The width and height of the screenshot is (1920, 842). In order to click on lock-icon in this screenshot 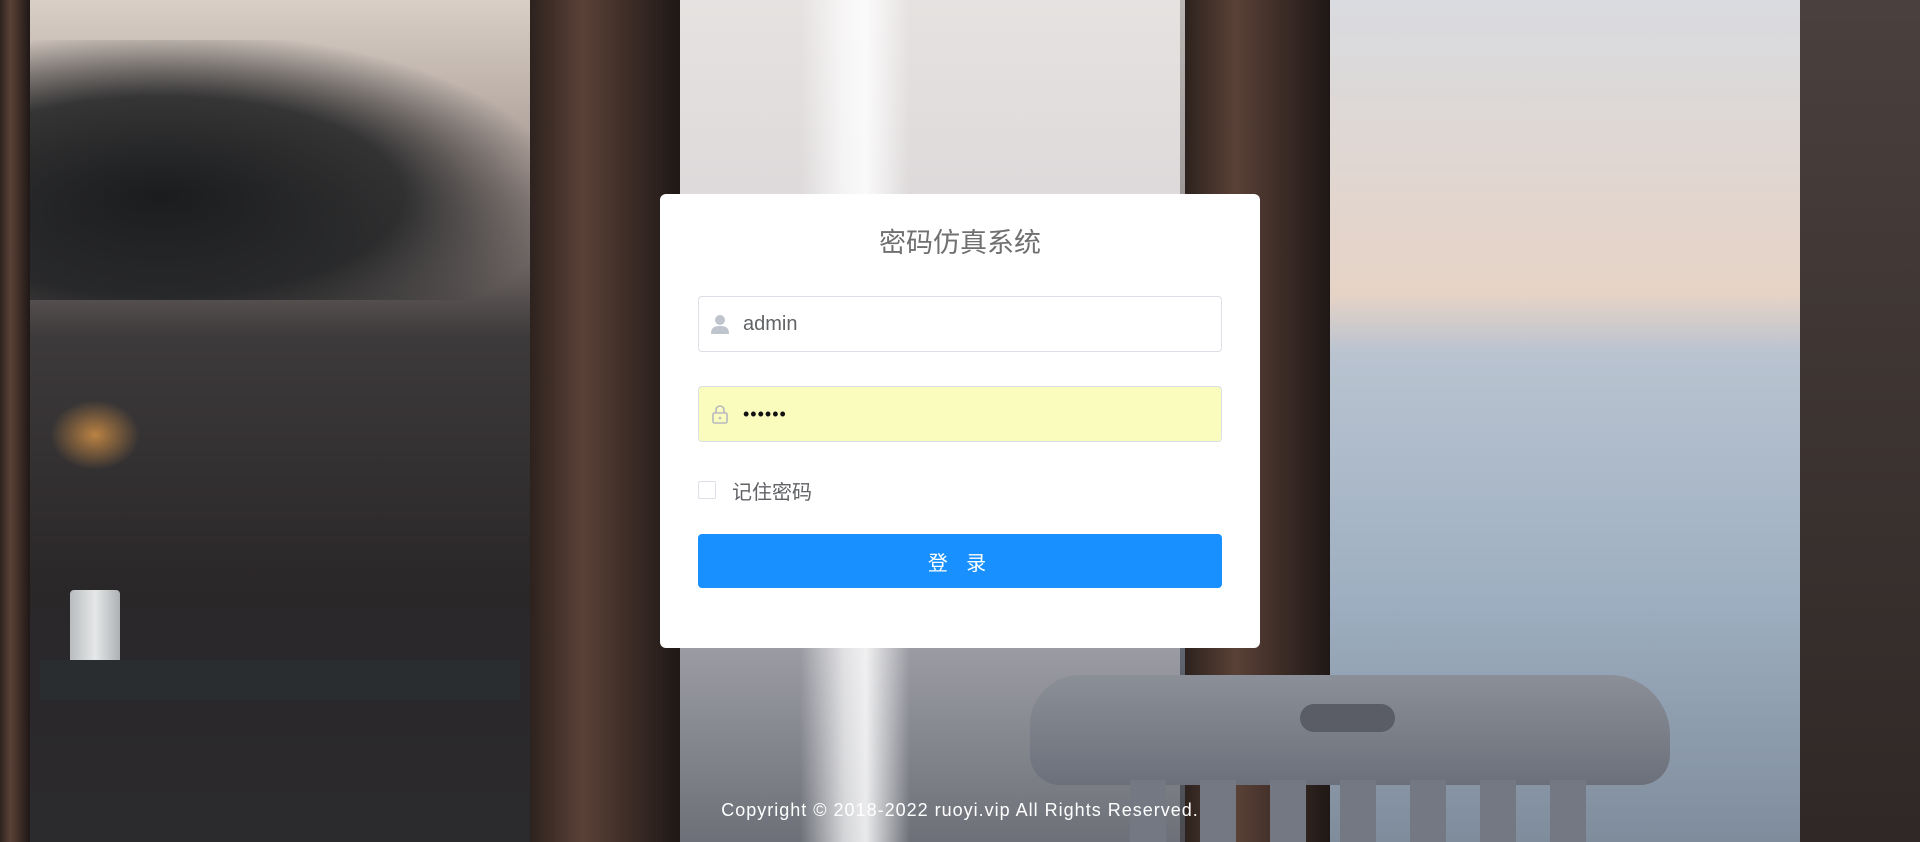, I will do `click(720, 414)`.